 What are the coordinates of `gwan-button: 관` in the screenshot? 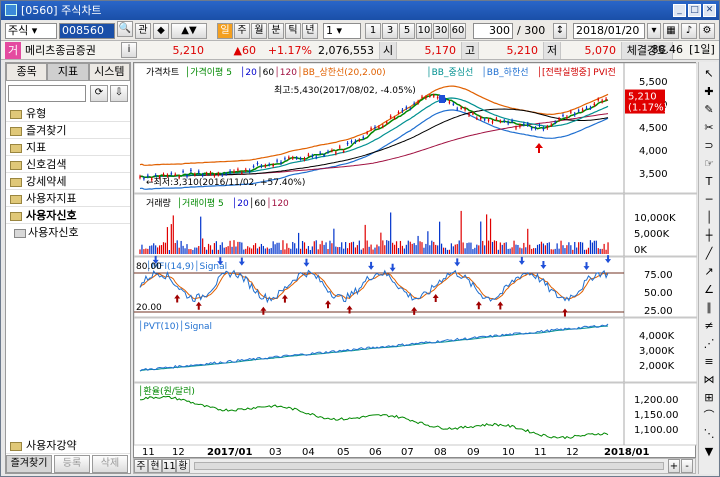 It's located at (143, 31).